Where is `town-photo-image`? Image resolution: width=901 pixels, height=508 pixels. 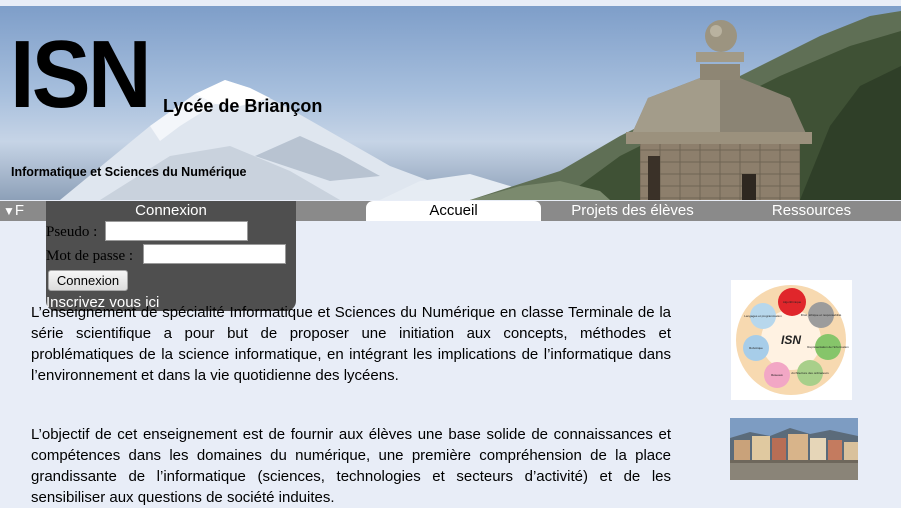 town-photo-image is located at coordinates (794, 449).